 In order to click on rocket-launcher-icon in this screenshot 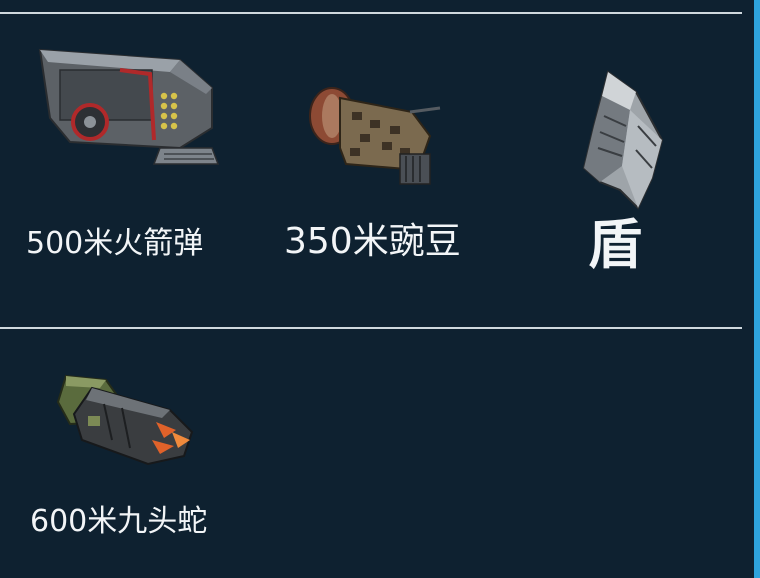, I will do `click(129, 106)`.